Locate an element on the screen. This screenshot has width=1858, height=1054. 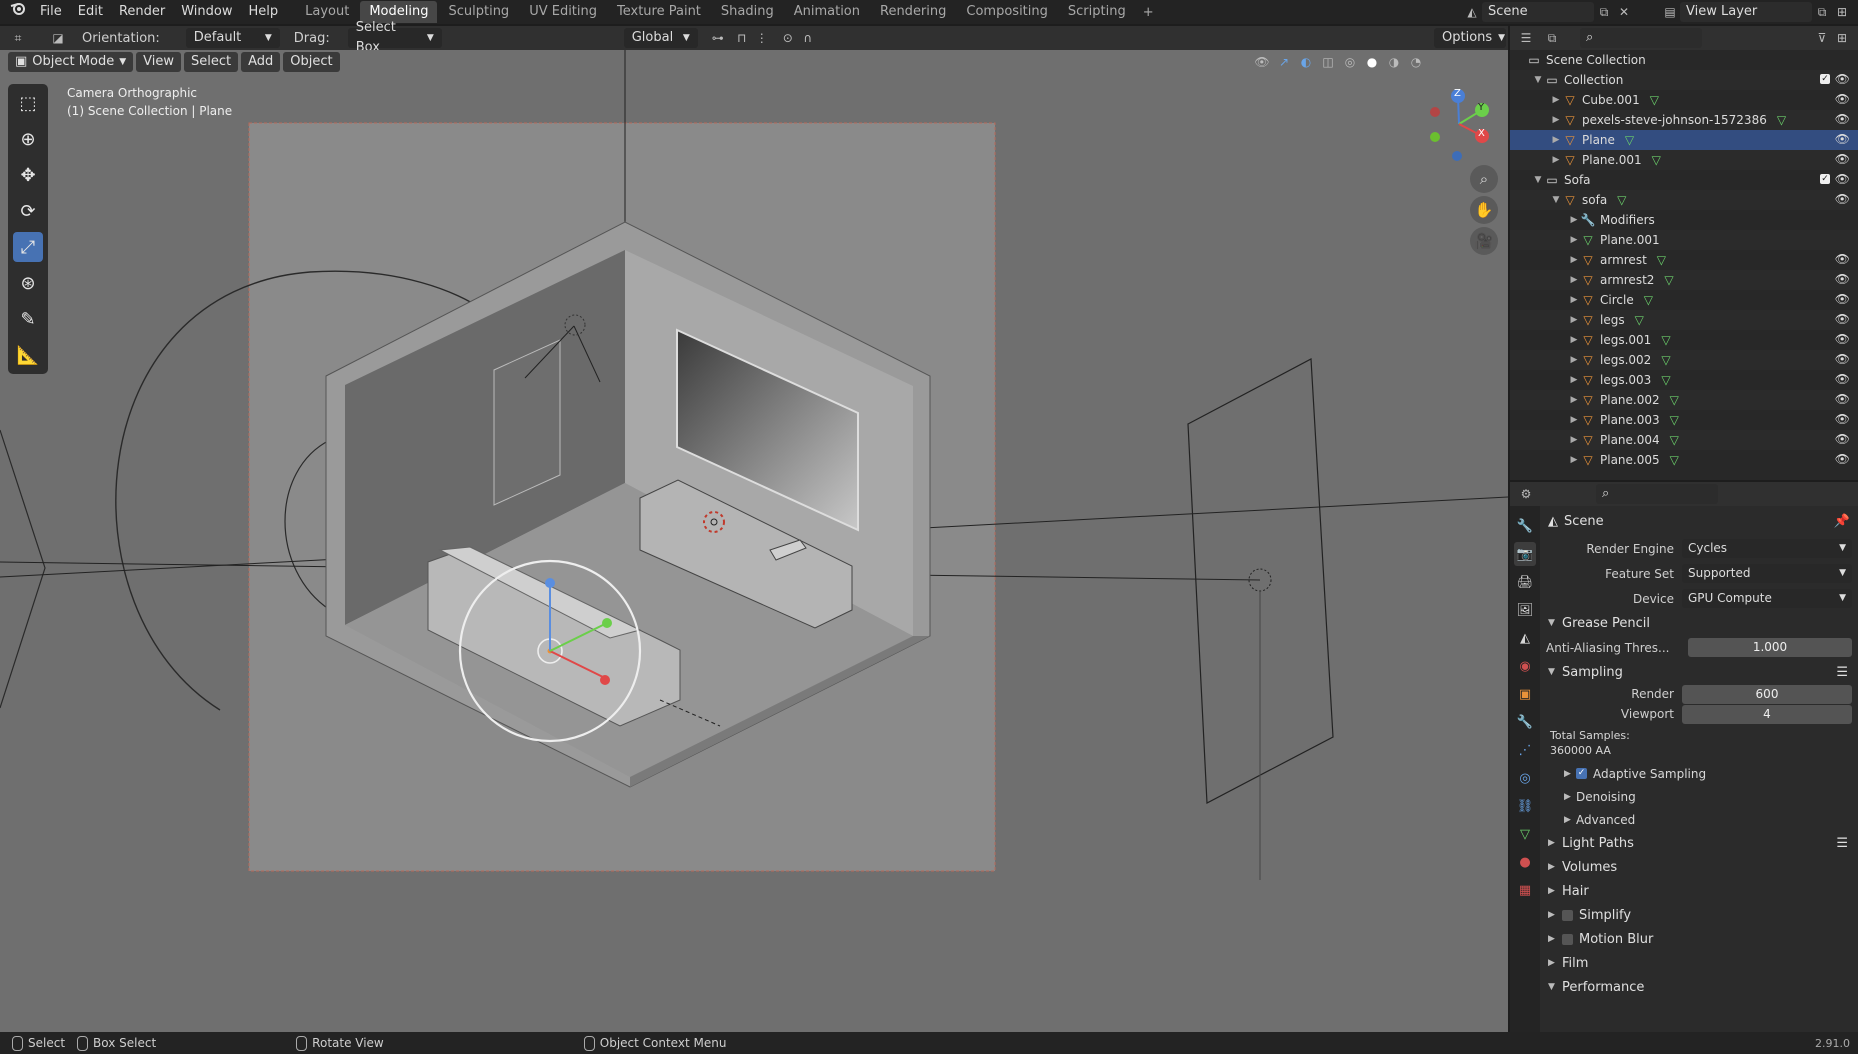
tab-animation: Animation is located at coordinates (827, 12).